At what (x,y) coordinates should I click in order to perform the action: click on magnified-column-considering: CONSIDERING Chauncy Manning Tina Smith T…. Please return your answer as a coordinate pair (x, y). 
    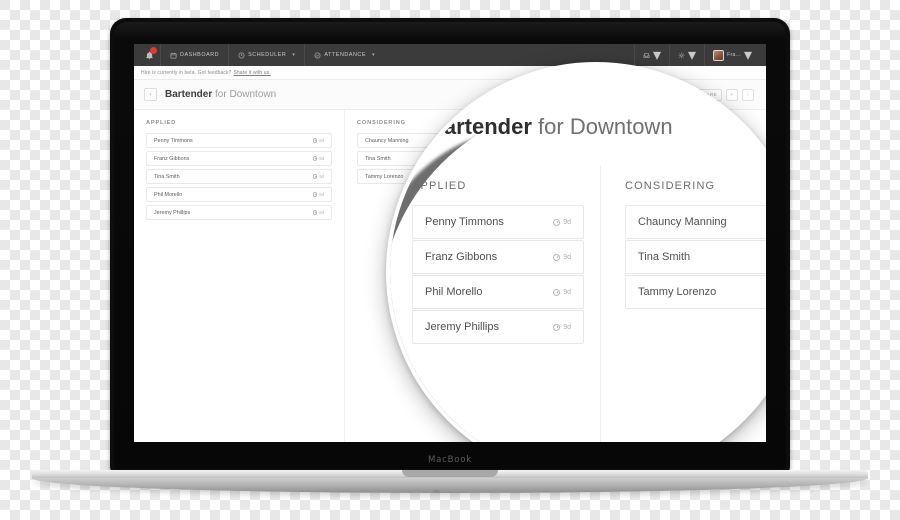
    Looking at the image, I should click on (683, 304).